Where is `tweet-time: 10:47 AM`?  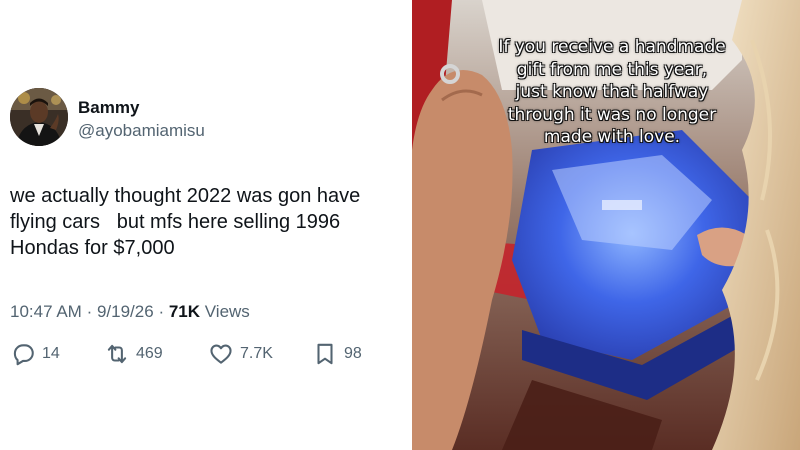
tweet-time: 10:47 AM is located at coordinates (46, 311).